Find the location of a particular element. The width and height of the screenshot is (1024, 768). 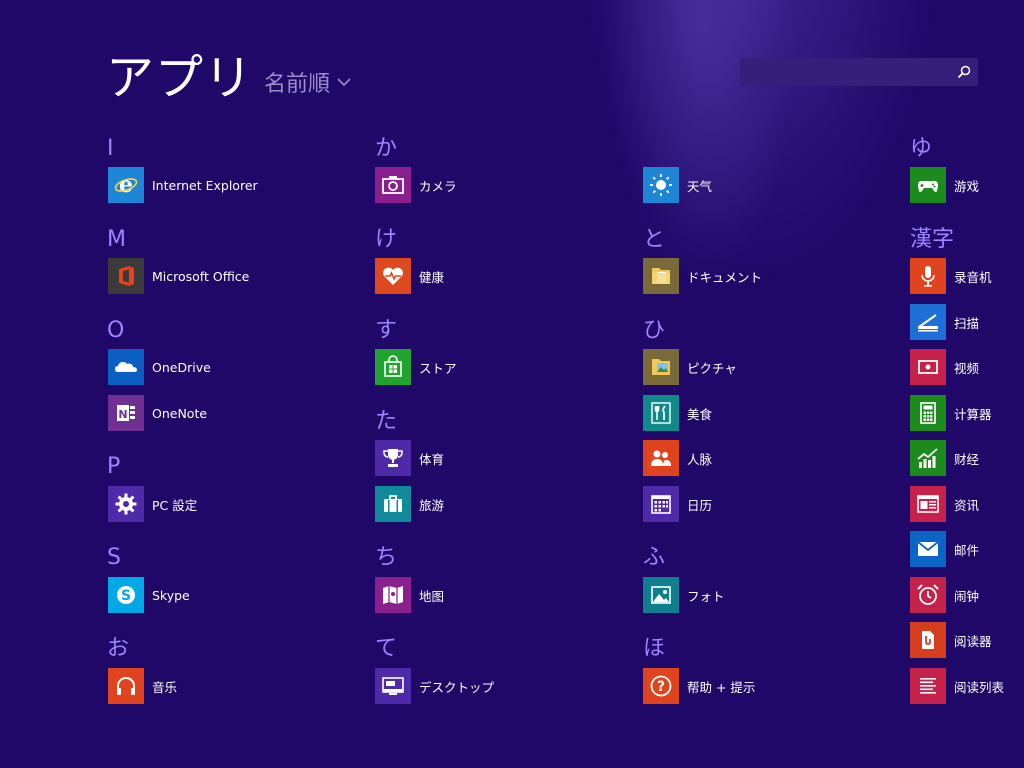

pictures-folder-icon is located at coordinates (661, 367).